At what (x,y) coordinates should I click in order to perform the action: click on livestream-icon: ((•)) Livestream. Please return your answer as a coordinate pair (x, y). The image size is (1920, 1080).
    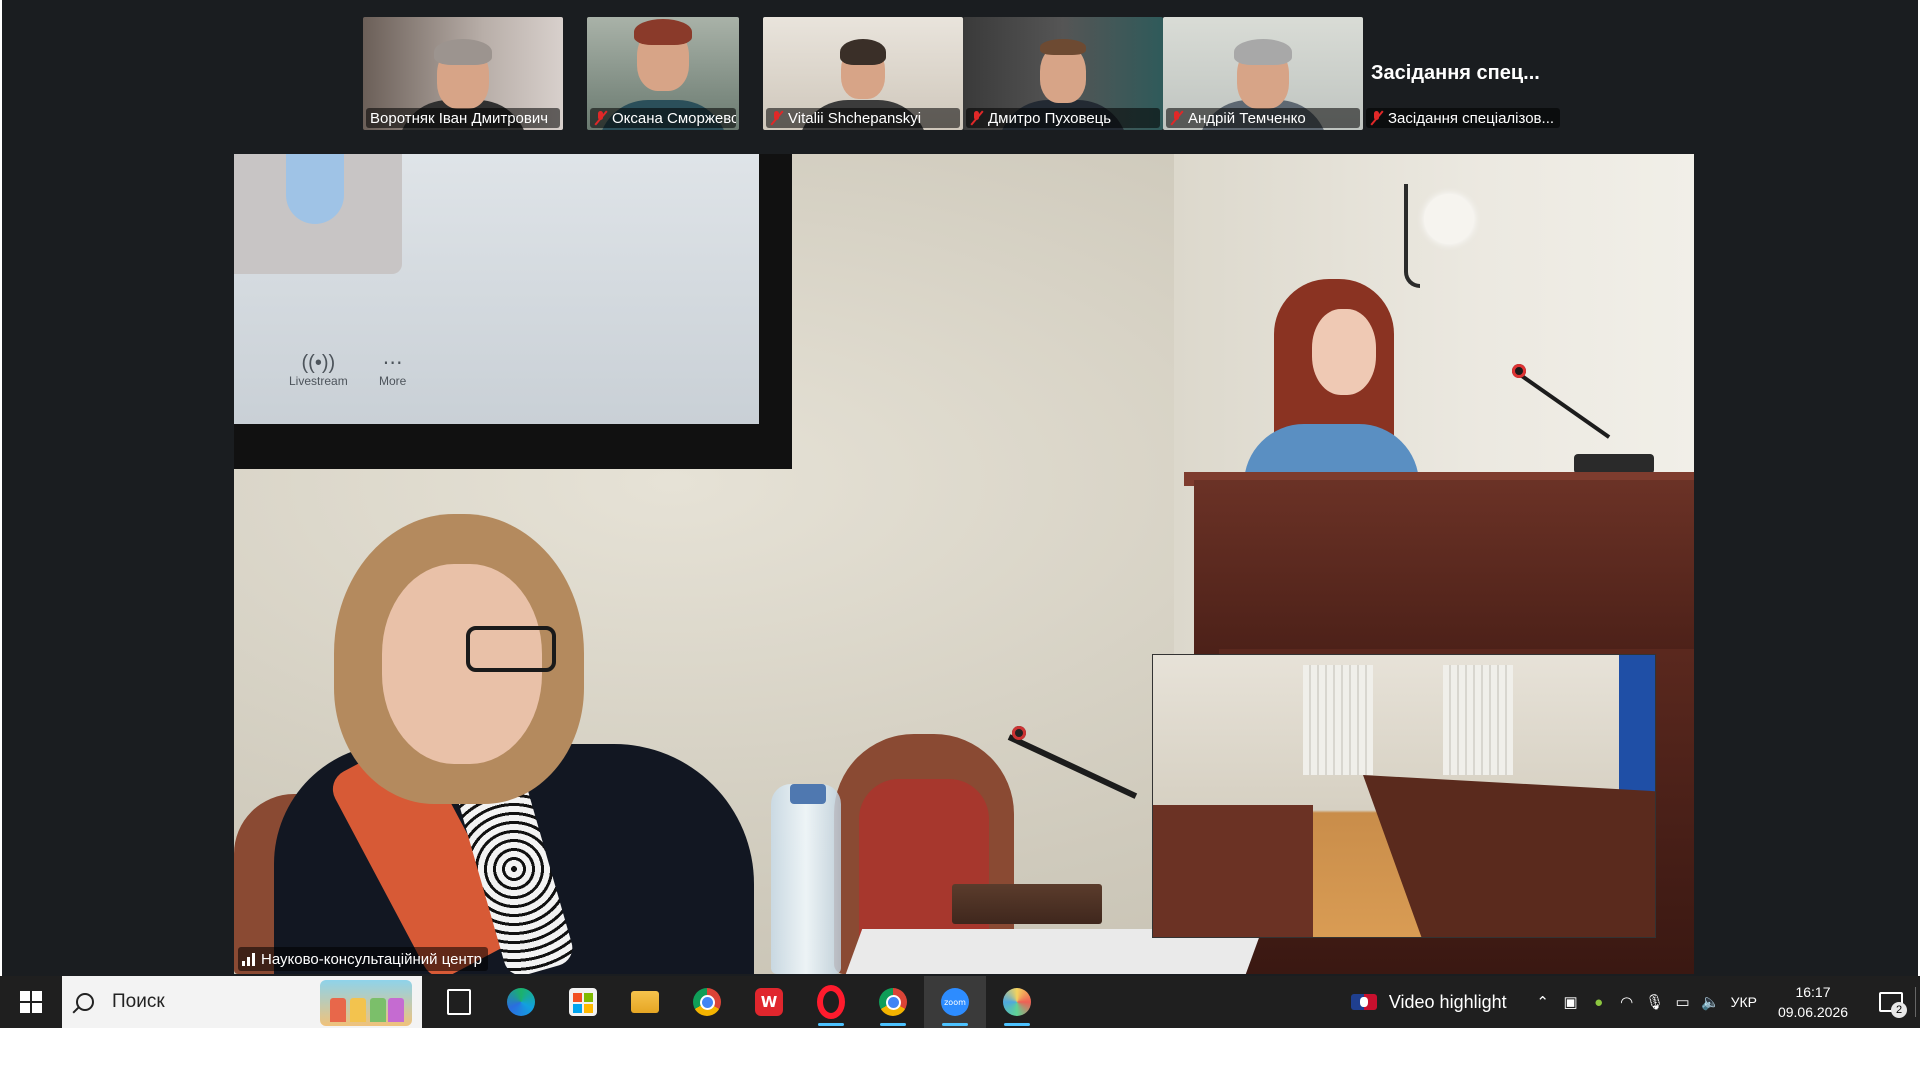
    Looking at the image, I should click on (318, 370).